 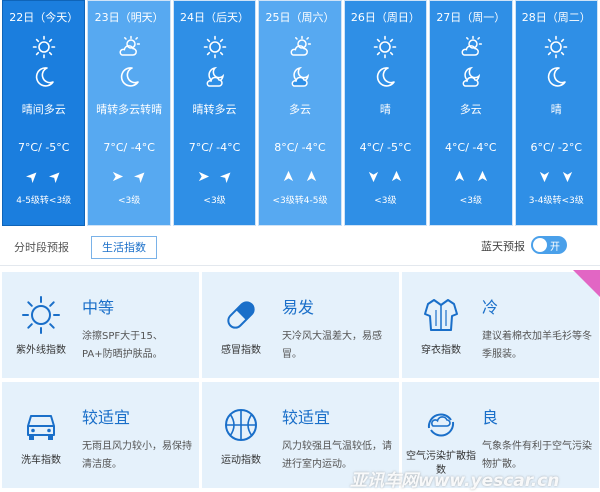 What do you see at coordinates (137, 455) in the screenshot?
I see `index-advice: 无雨且风力较小，易保持清洁度。` at bounding box center [137, 455].